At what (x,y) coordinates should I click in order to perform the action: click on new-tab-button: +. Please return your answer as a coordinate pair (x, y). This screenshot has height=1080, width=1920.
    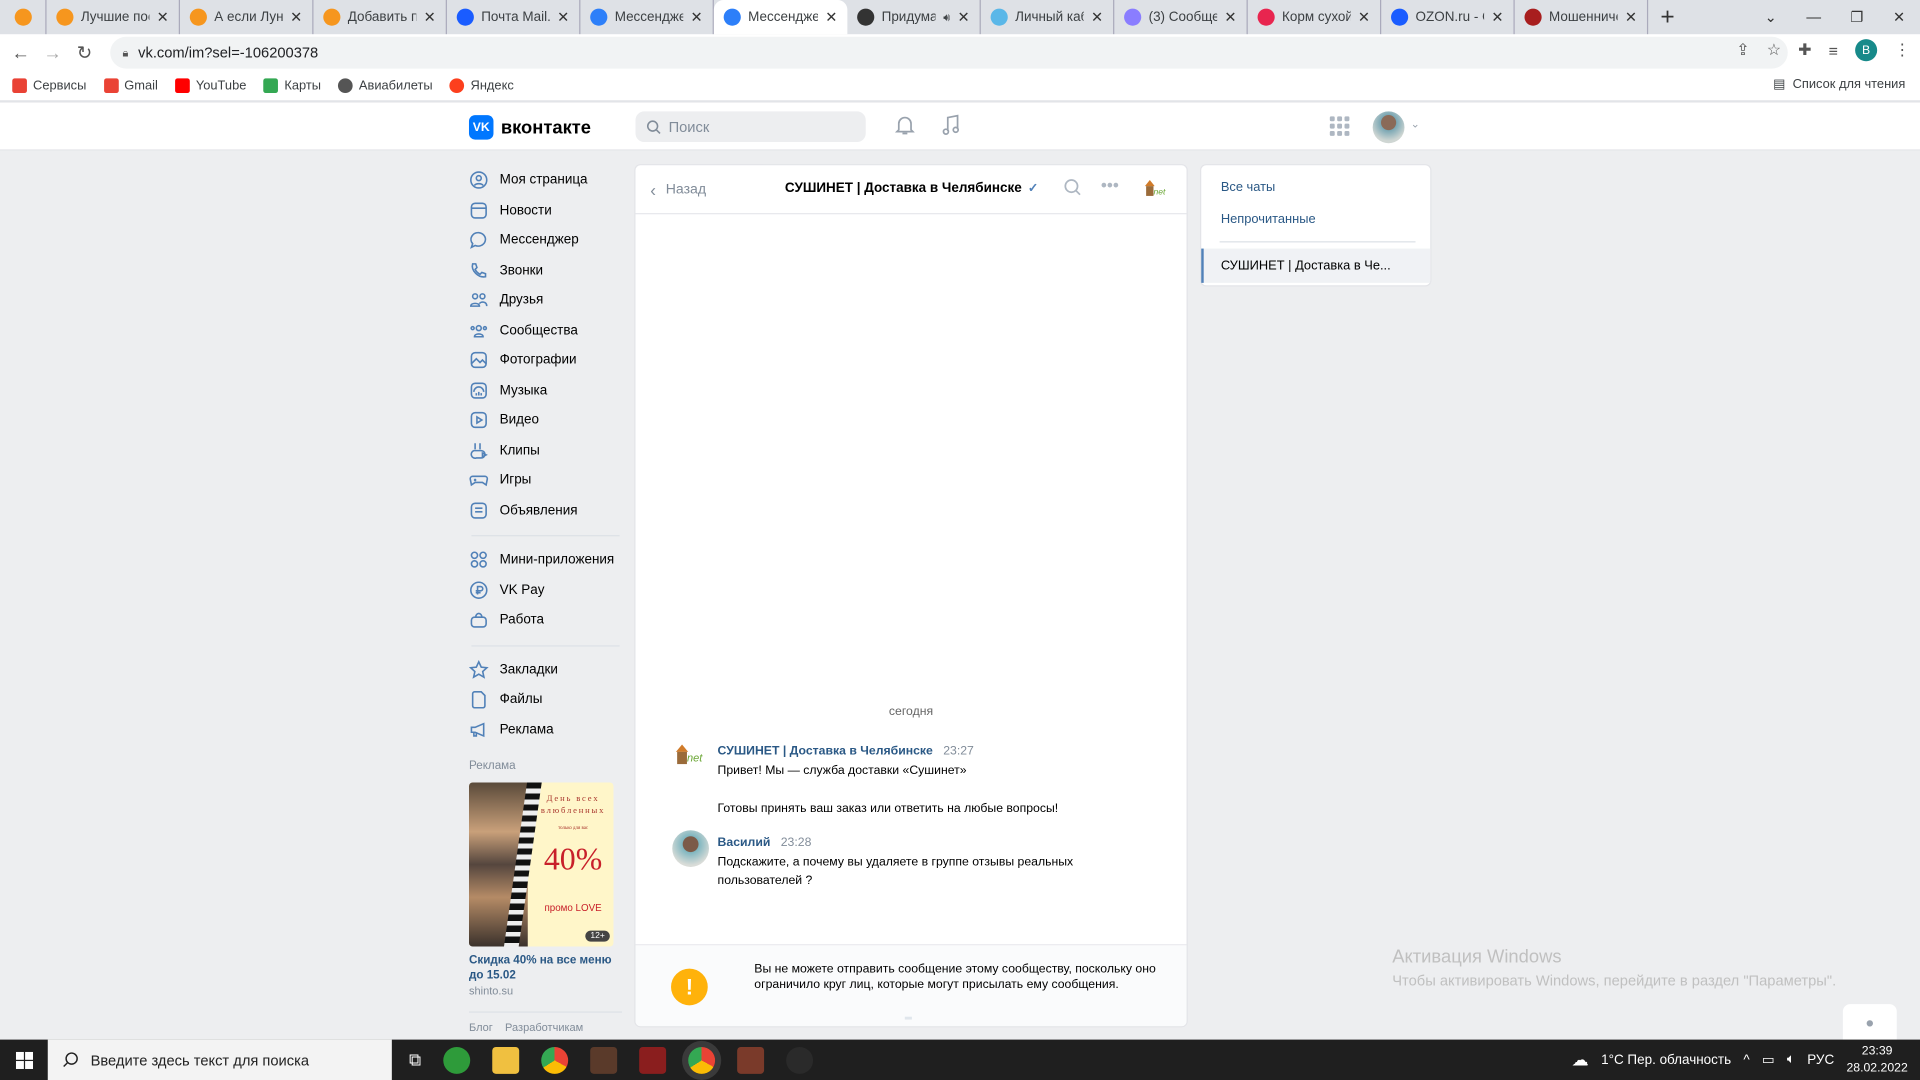
    Looking at the image, I should click on (1667, 17).